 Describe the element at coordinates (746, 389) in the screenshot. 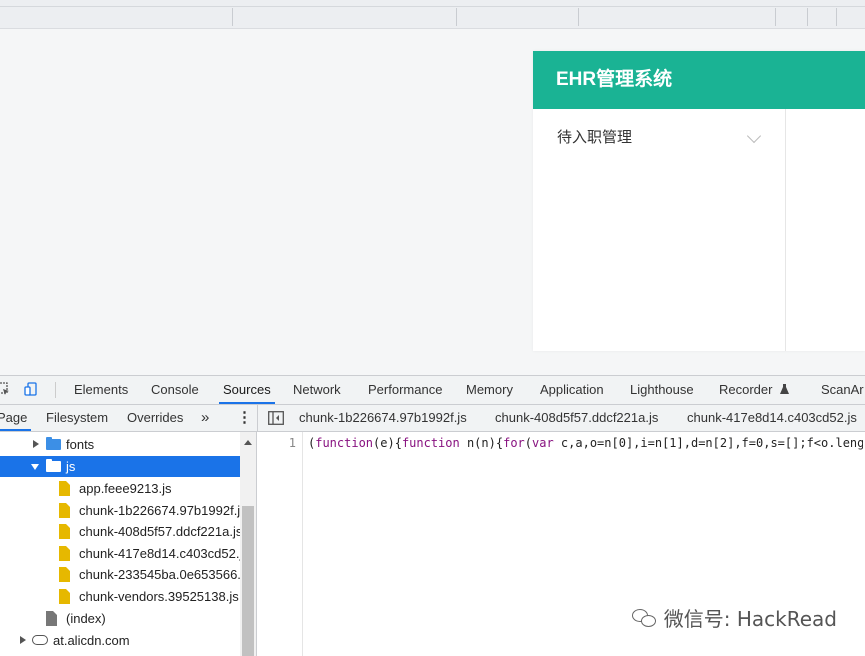

I see `tab-recorder-label: Recorder` at that location.